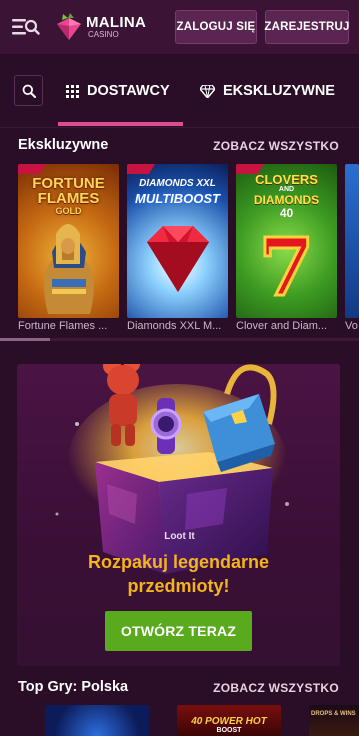 The image size is (359, 736). What do you see at coordinates (333, 714) in the screenshot?
I see `game-art-text: DROPS & WINS` at bounding box center [333, 714].